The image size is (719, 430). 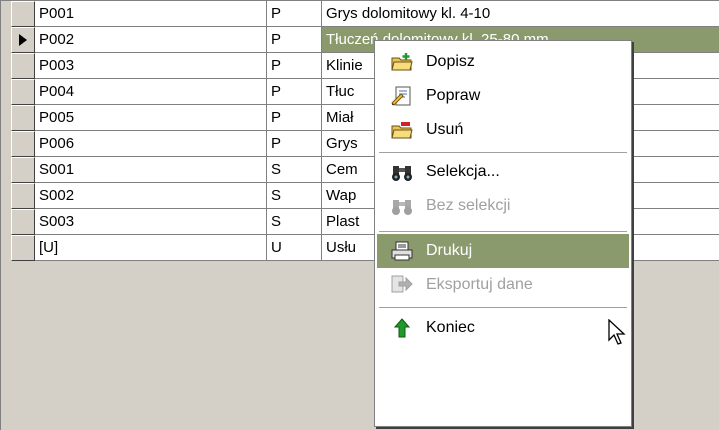 I want to click on code-cell: S001, so click(x=151, y=170).